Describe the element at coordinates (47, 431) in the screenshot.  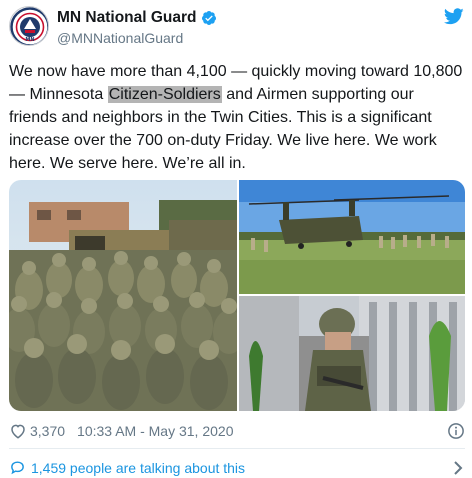
I see `like-count: 3,370` at that location.